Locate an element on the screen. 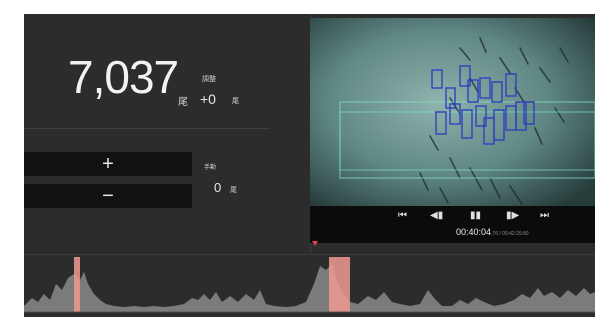 This screenshot has width=595, height=317. total-unit: 尾 is located at coordinates (183, 102).